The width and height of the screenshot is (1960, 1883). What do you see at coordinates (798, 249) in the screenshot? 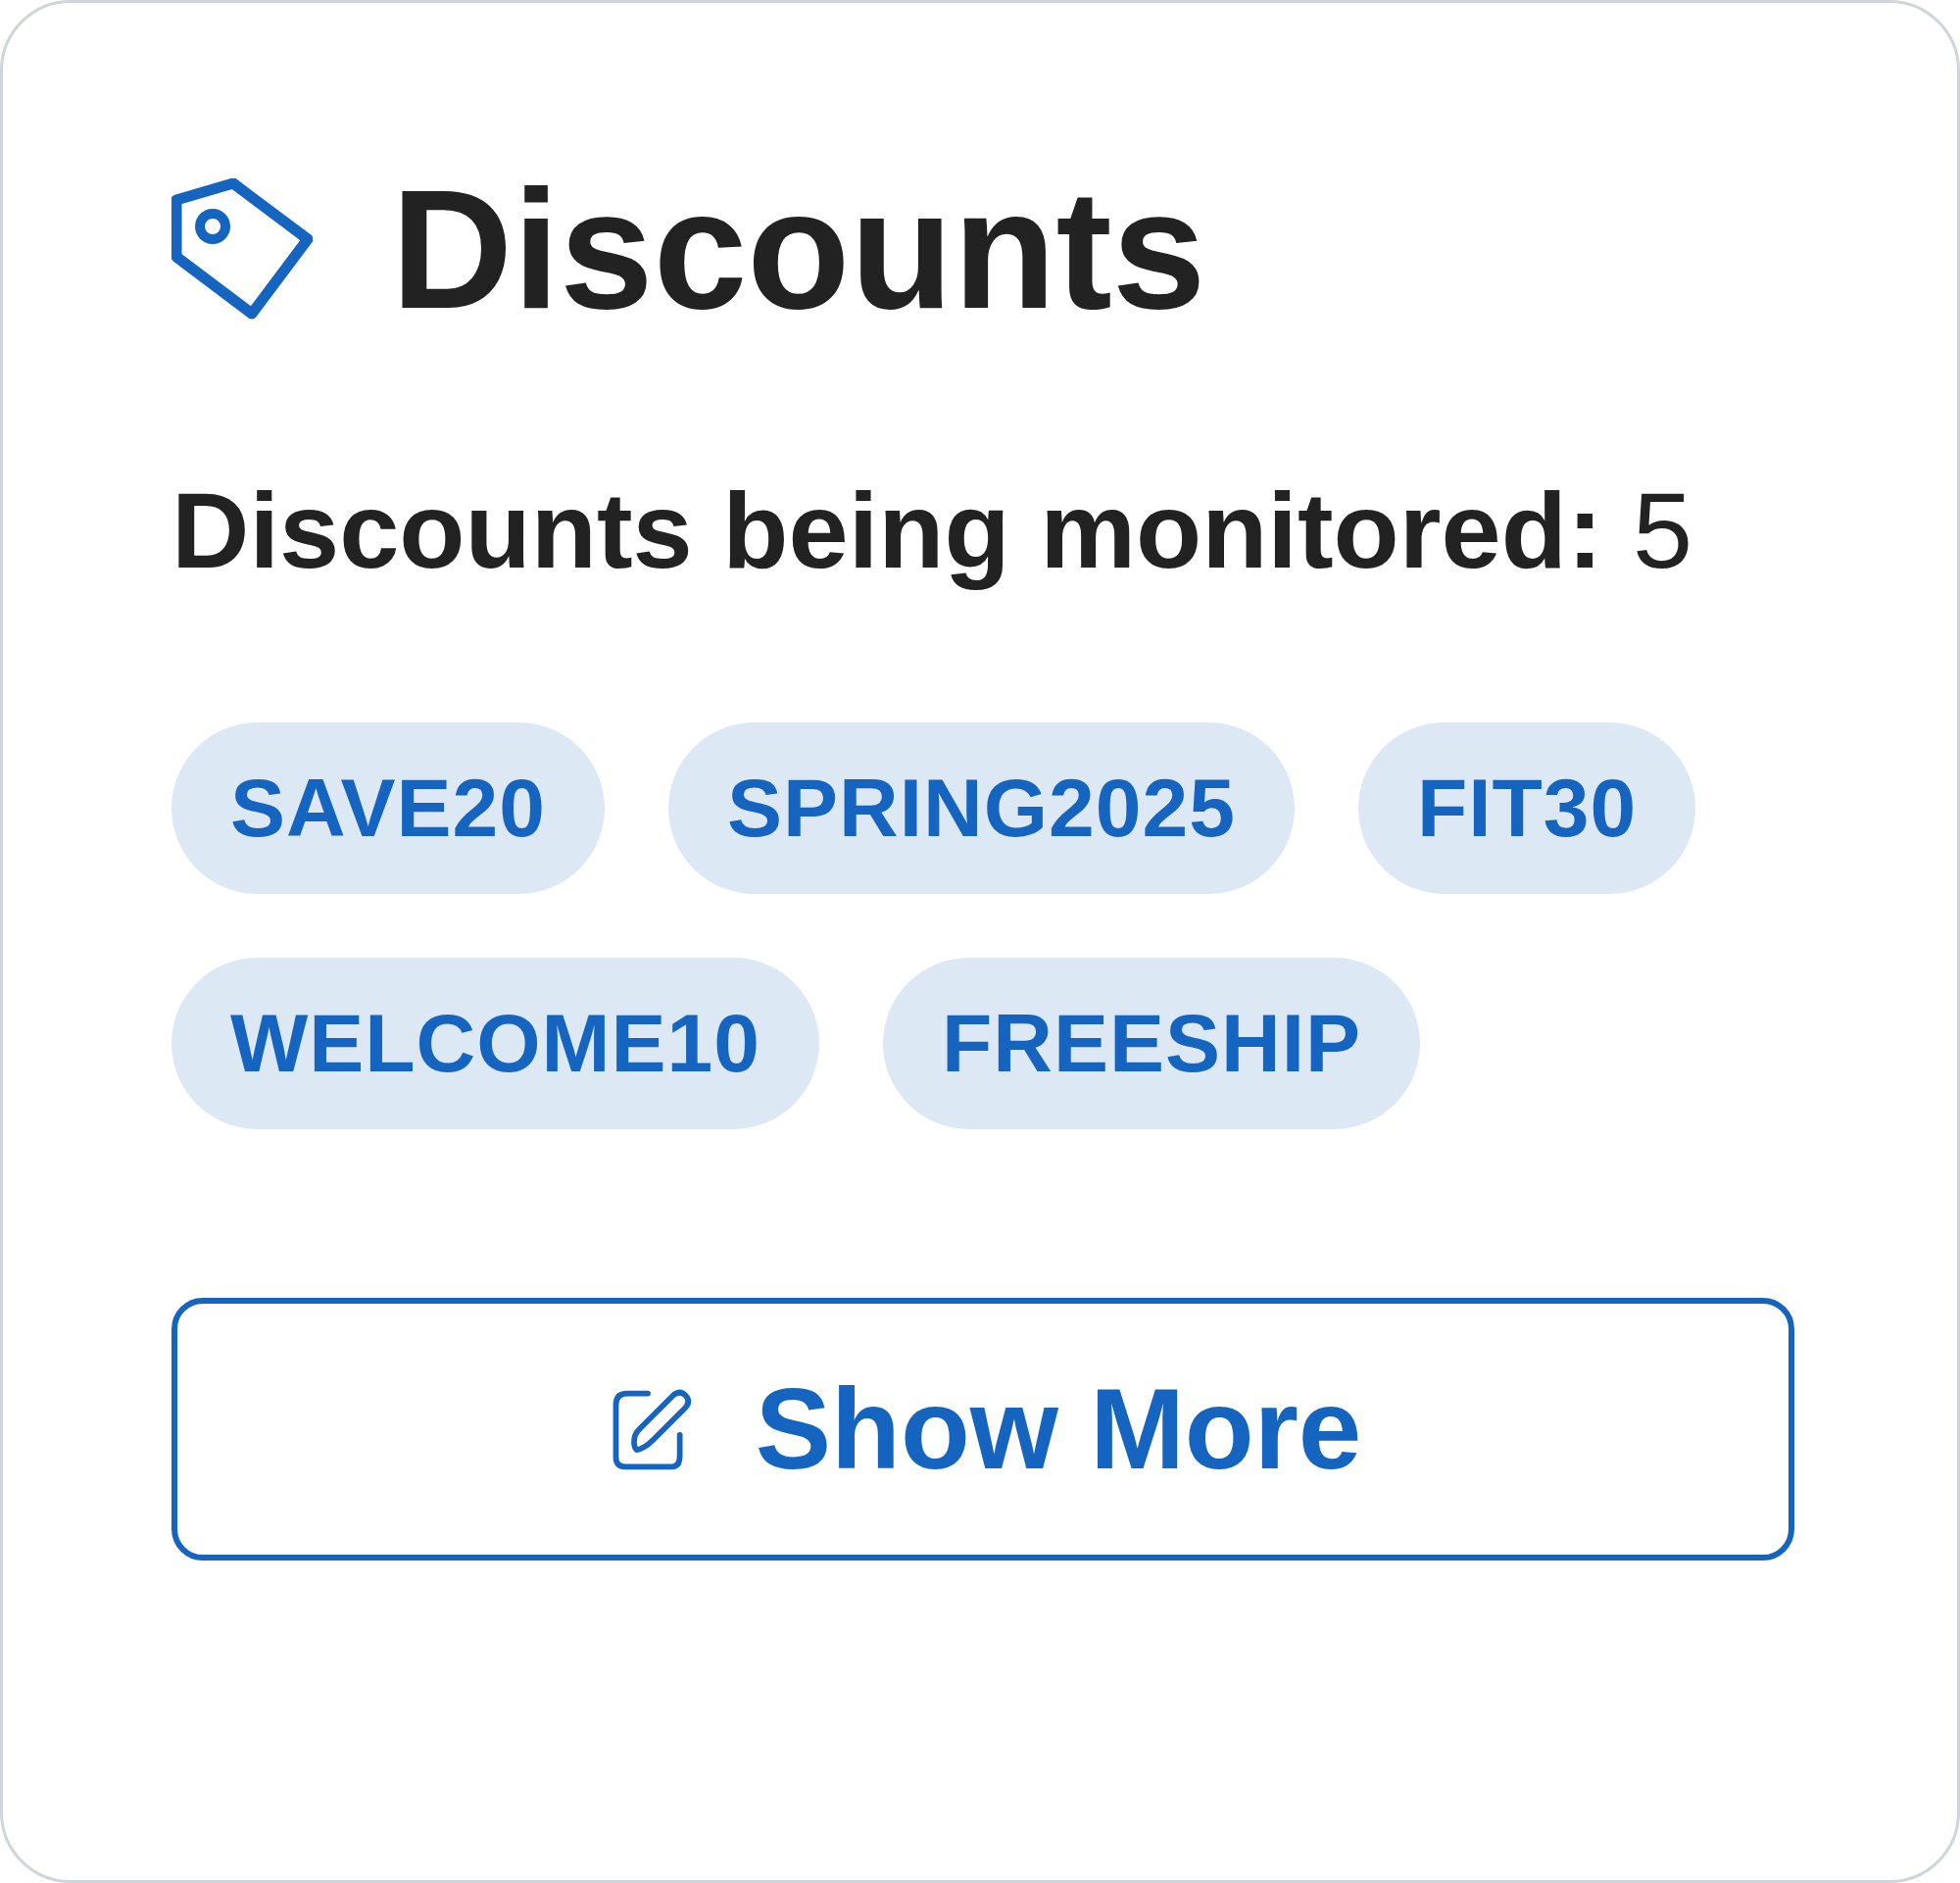
I see `card-title: Discounts` at bounding box center [798, 249].